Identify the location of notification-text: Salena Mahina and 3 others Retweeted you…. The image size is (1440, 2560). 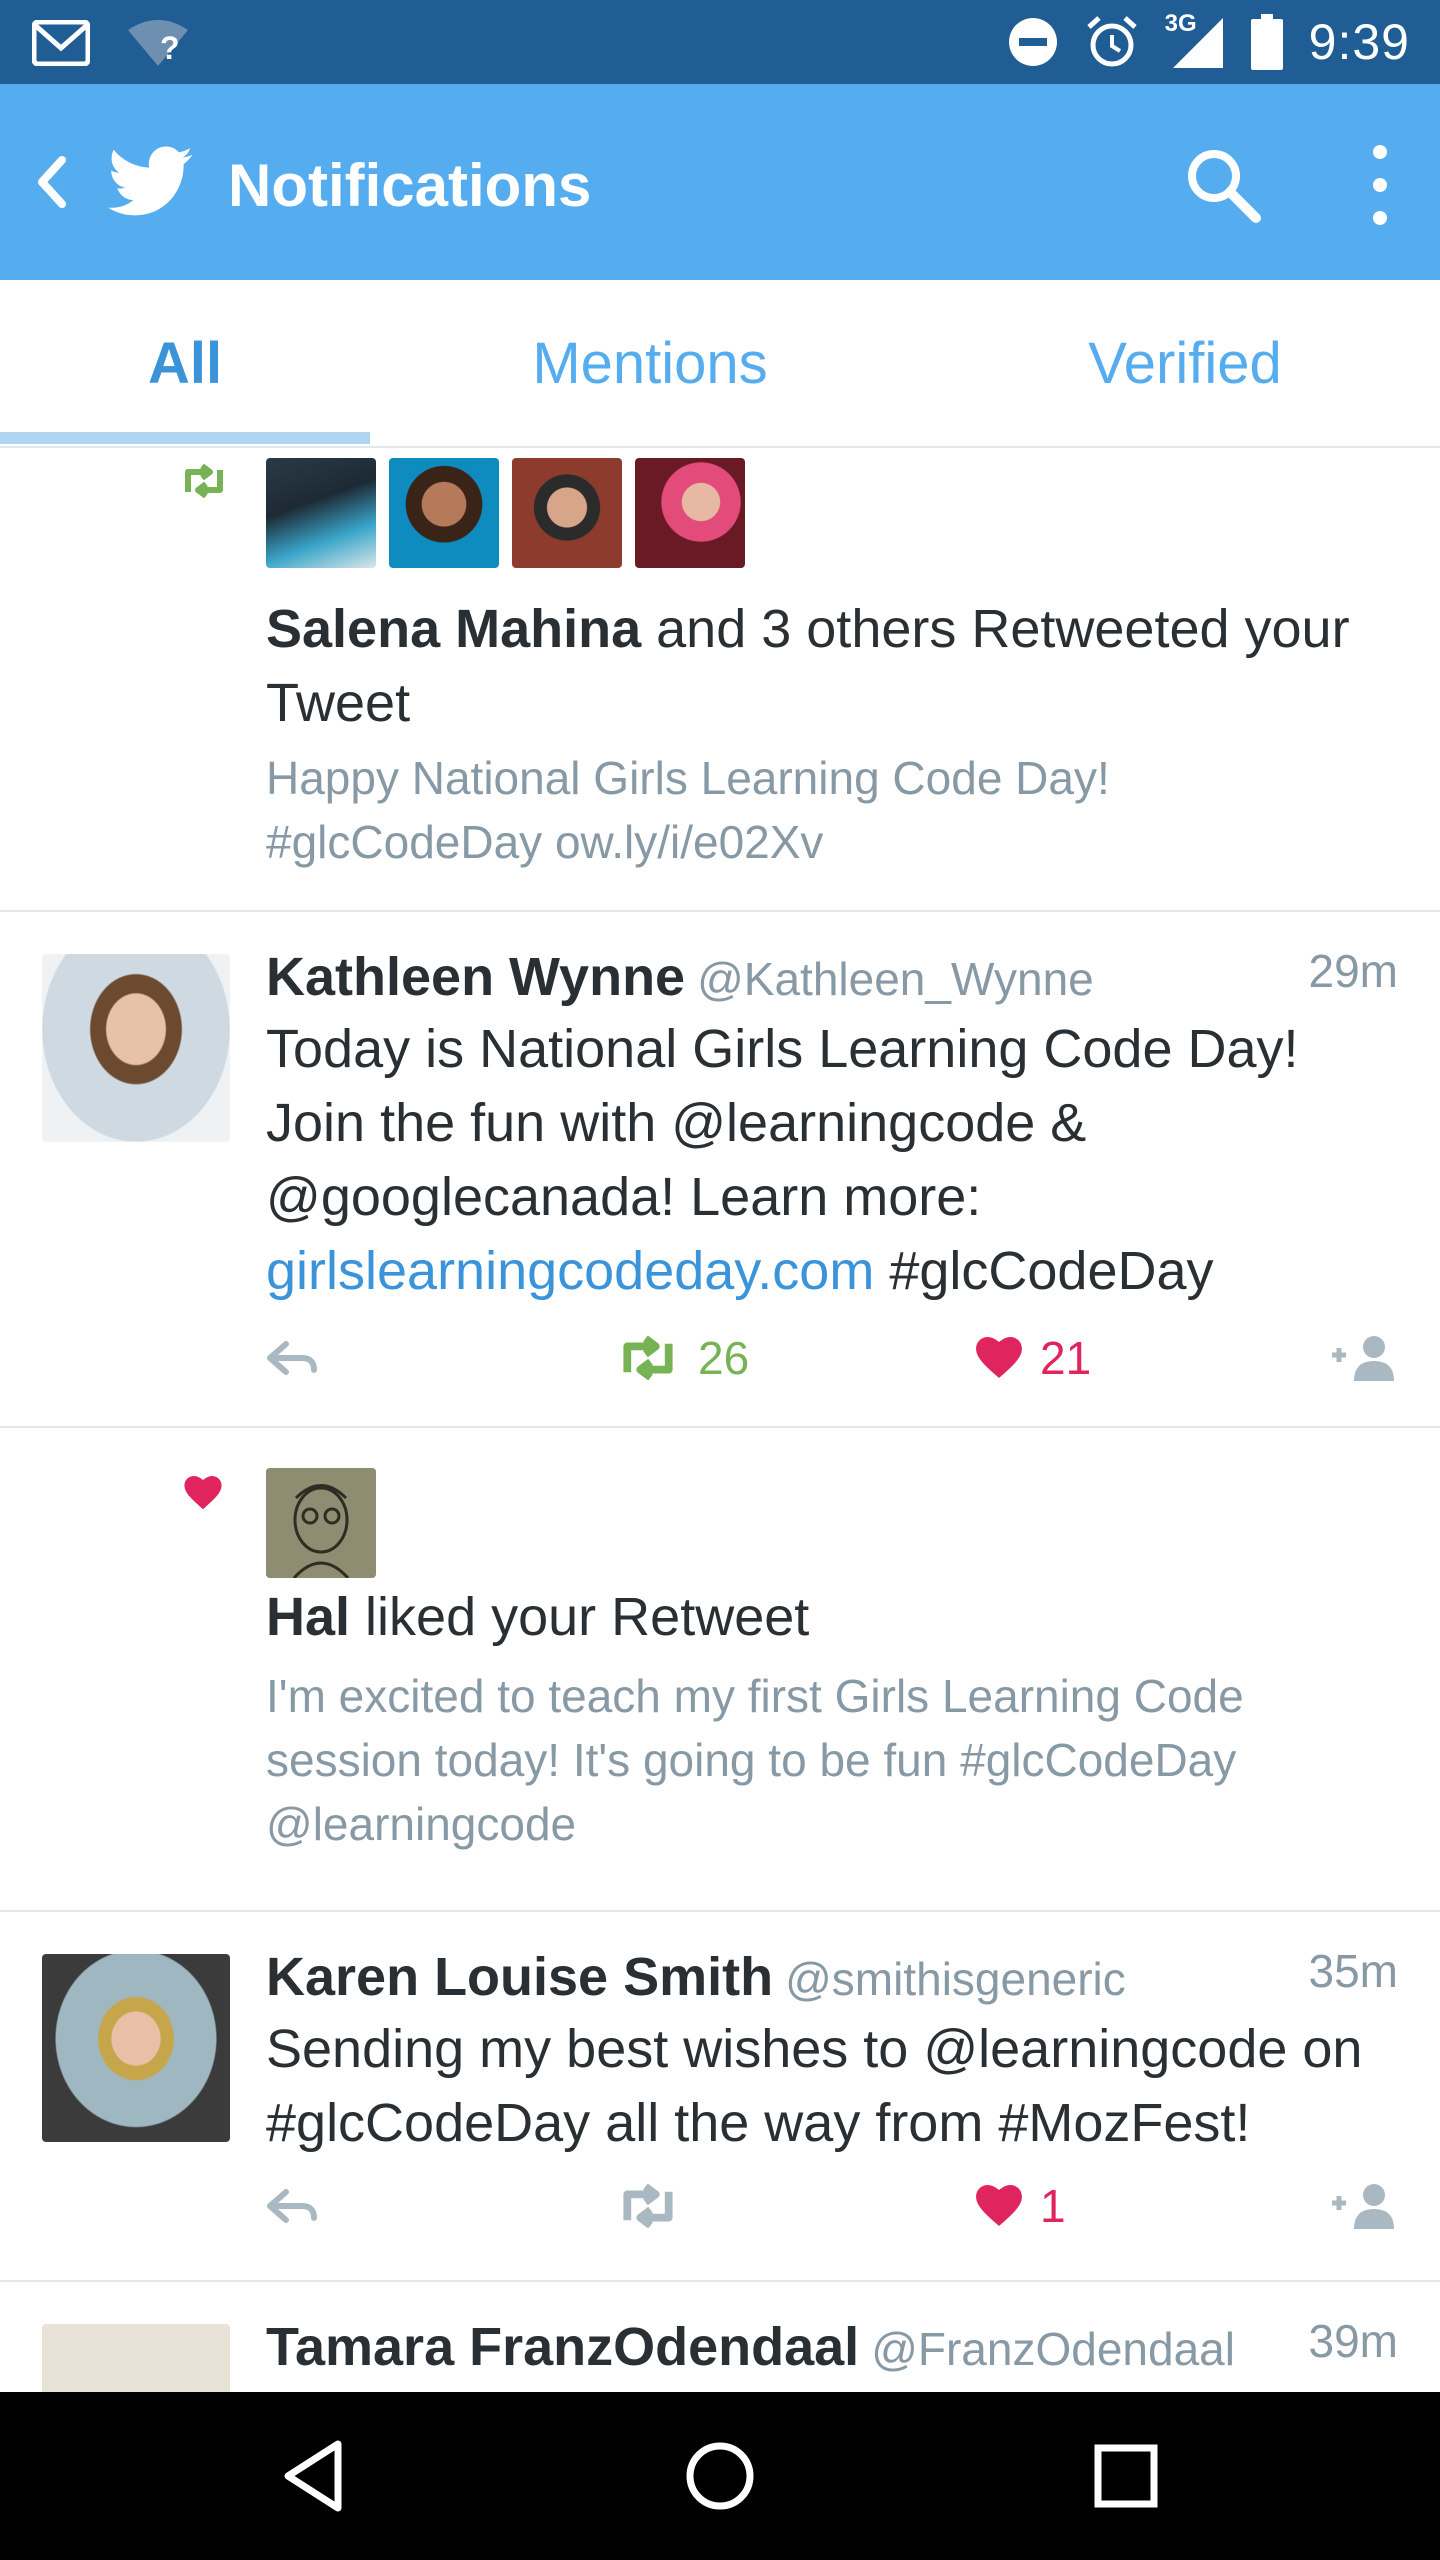
(808, 666).